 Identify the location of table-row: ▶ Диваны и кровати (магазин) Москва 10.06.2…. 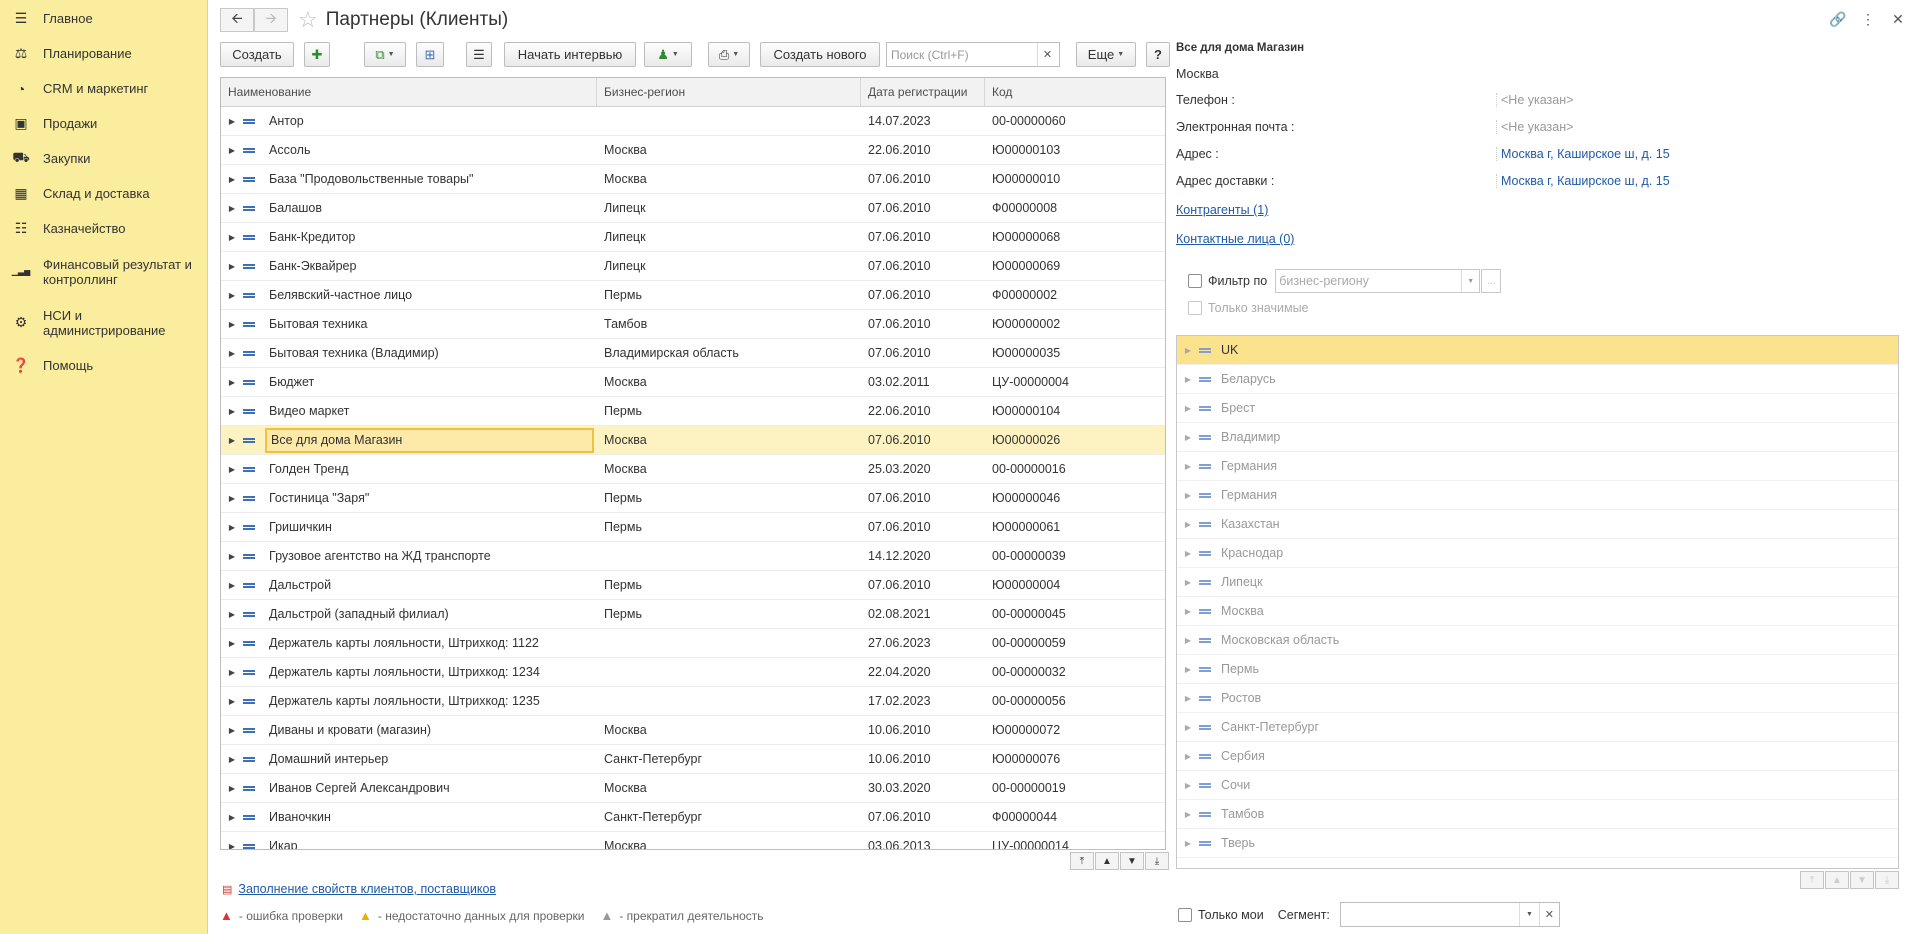
(693, 730).